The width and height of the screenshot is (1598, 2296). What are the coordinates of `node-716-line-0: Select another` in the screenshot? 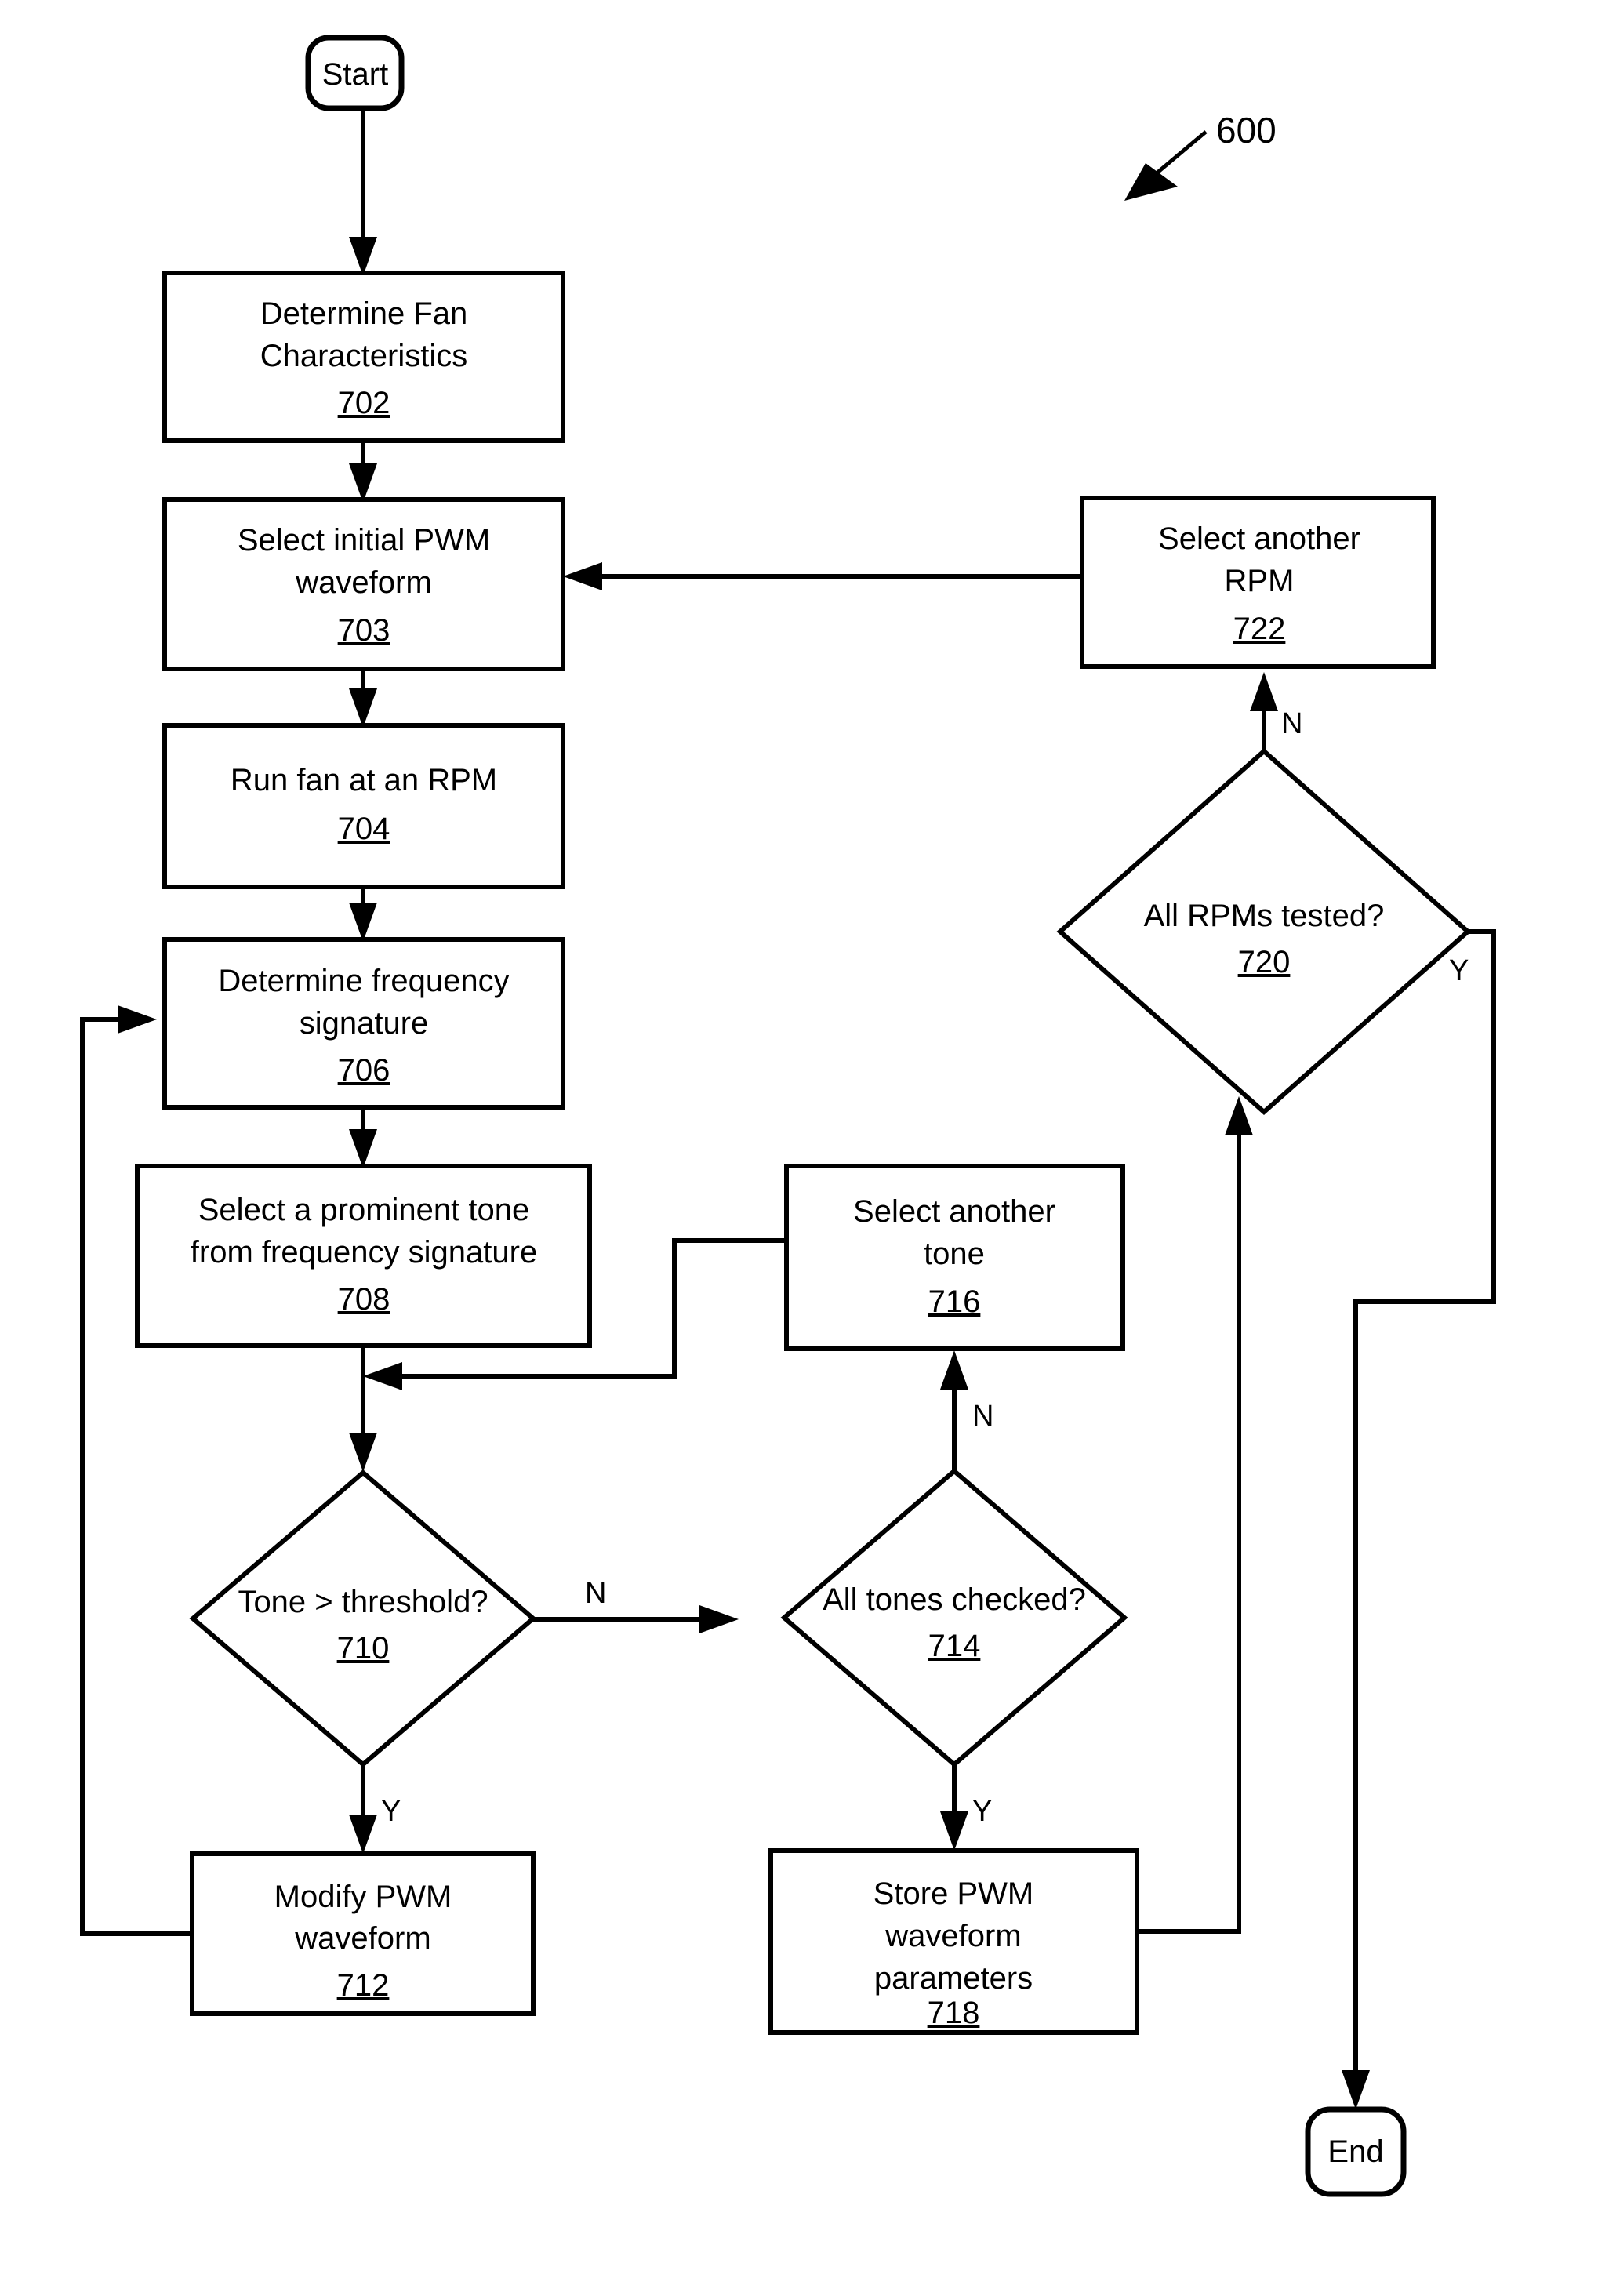 It's located at (954, 1211).